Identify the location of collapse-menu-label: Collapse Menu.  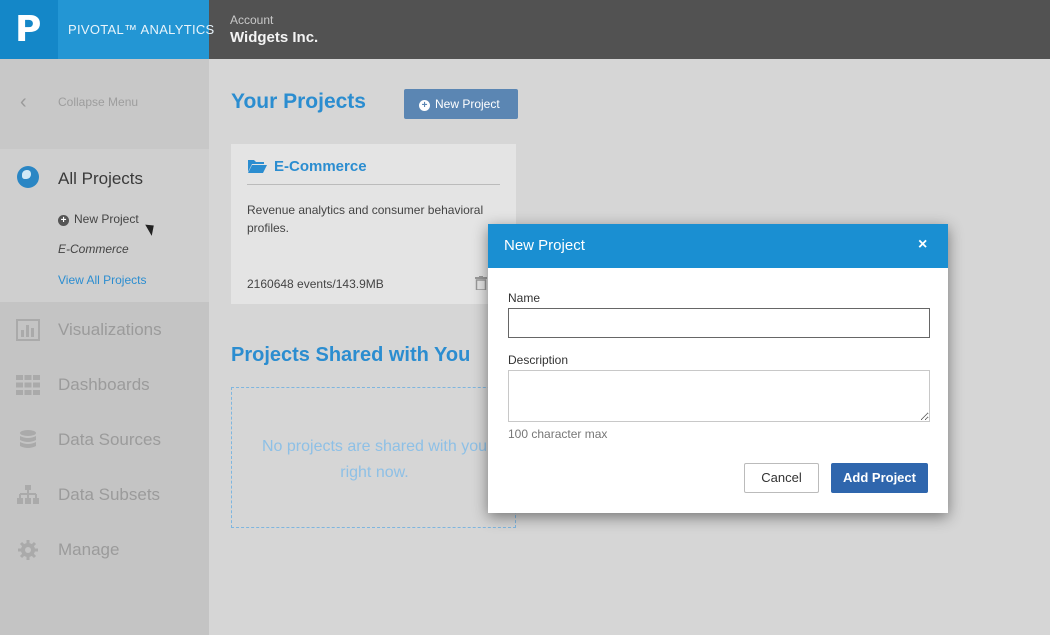
(98, 102).